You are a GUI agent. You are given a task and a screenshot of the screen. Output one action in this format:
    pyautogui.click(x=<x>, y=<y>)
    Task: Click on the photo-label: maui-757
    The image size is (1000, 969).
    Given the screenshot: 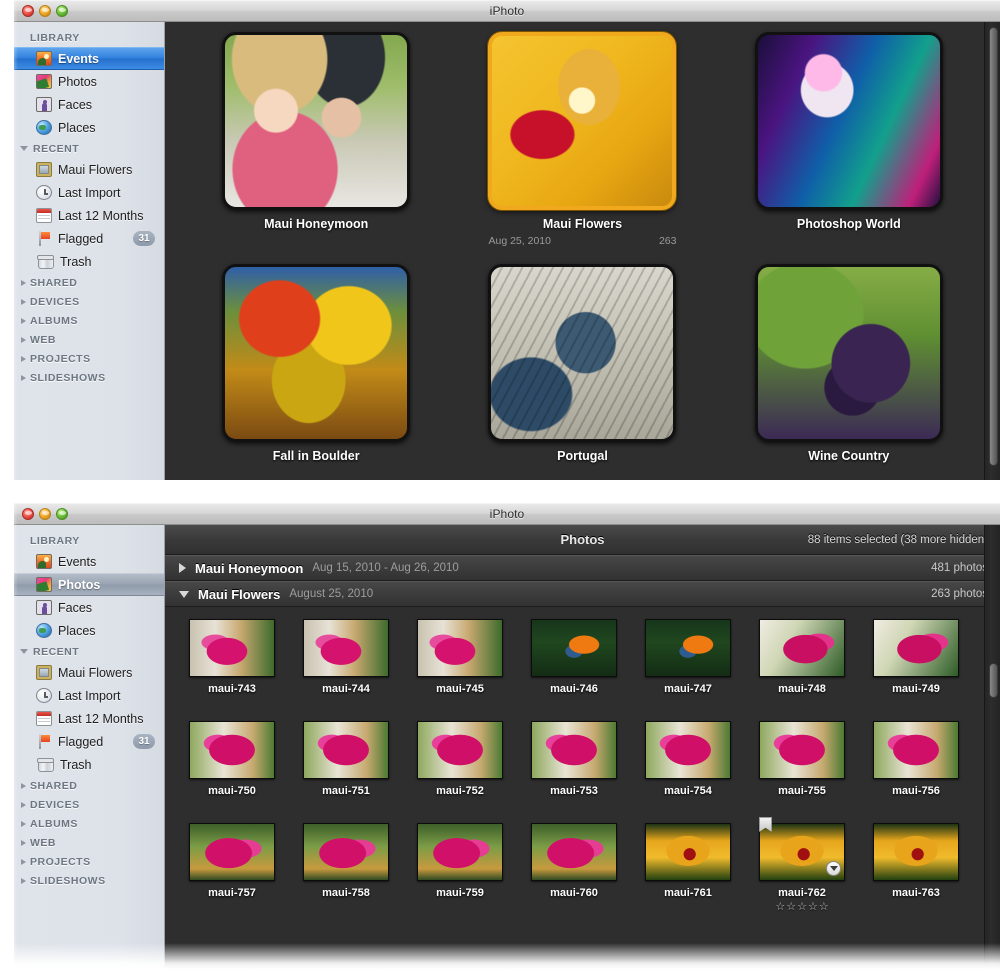 What is the action you would take?
    pyautogui.click(x=232, y=893)
    